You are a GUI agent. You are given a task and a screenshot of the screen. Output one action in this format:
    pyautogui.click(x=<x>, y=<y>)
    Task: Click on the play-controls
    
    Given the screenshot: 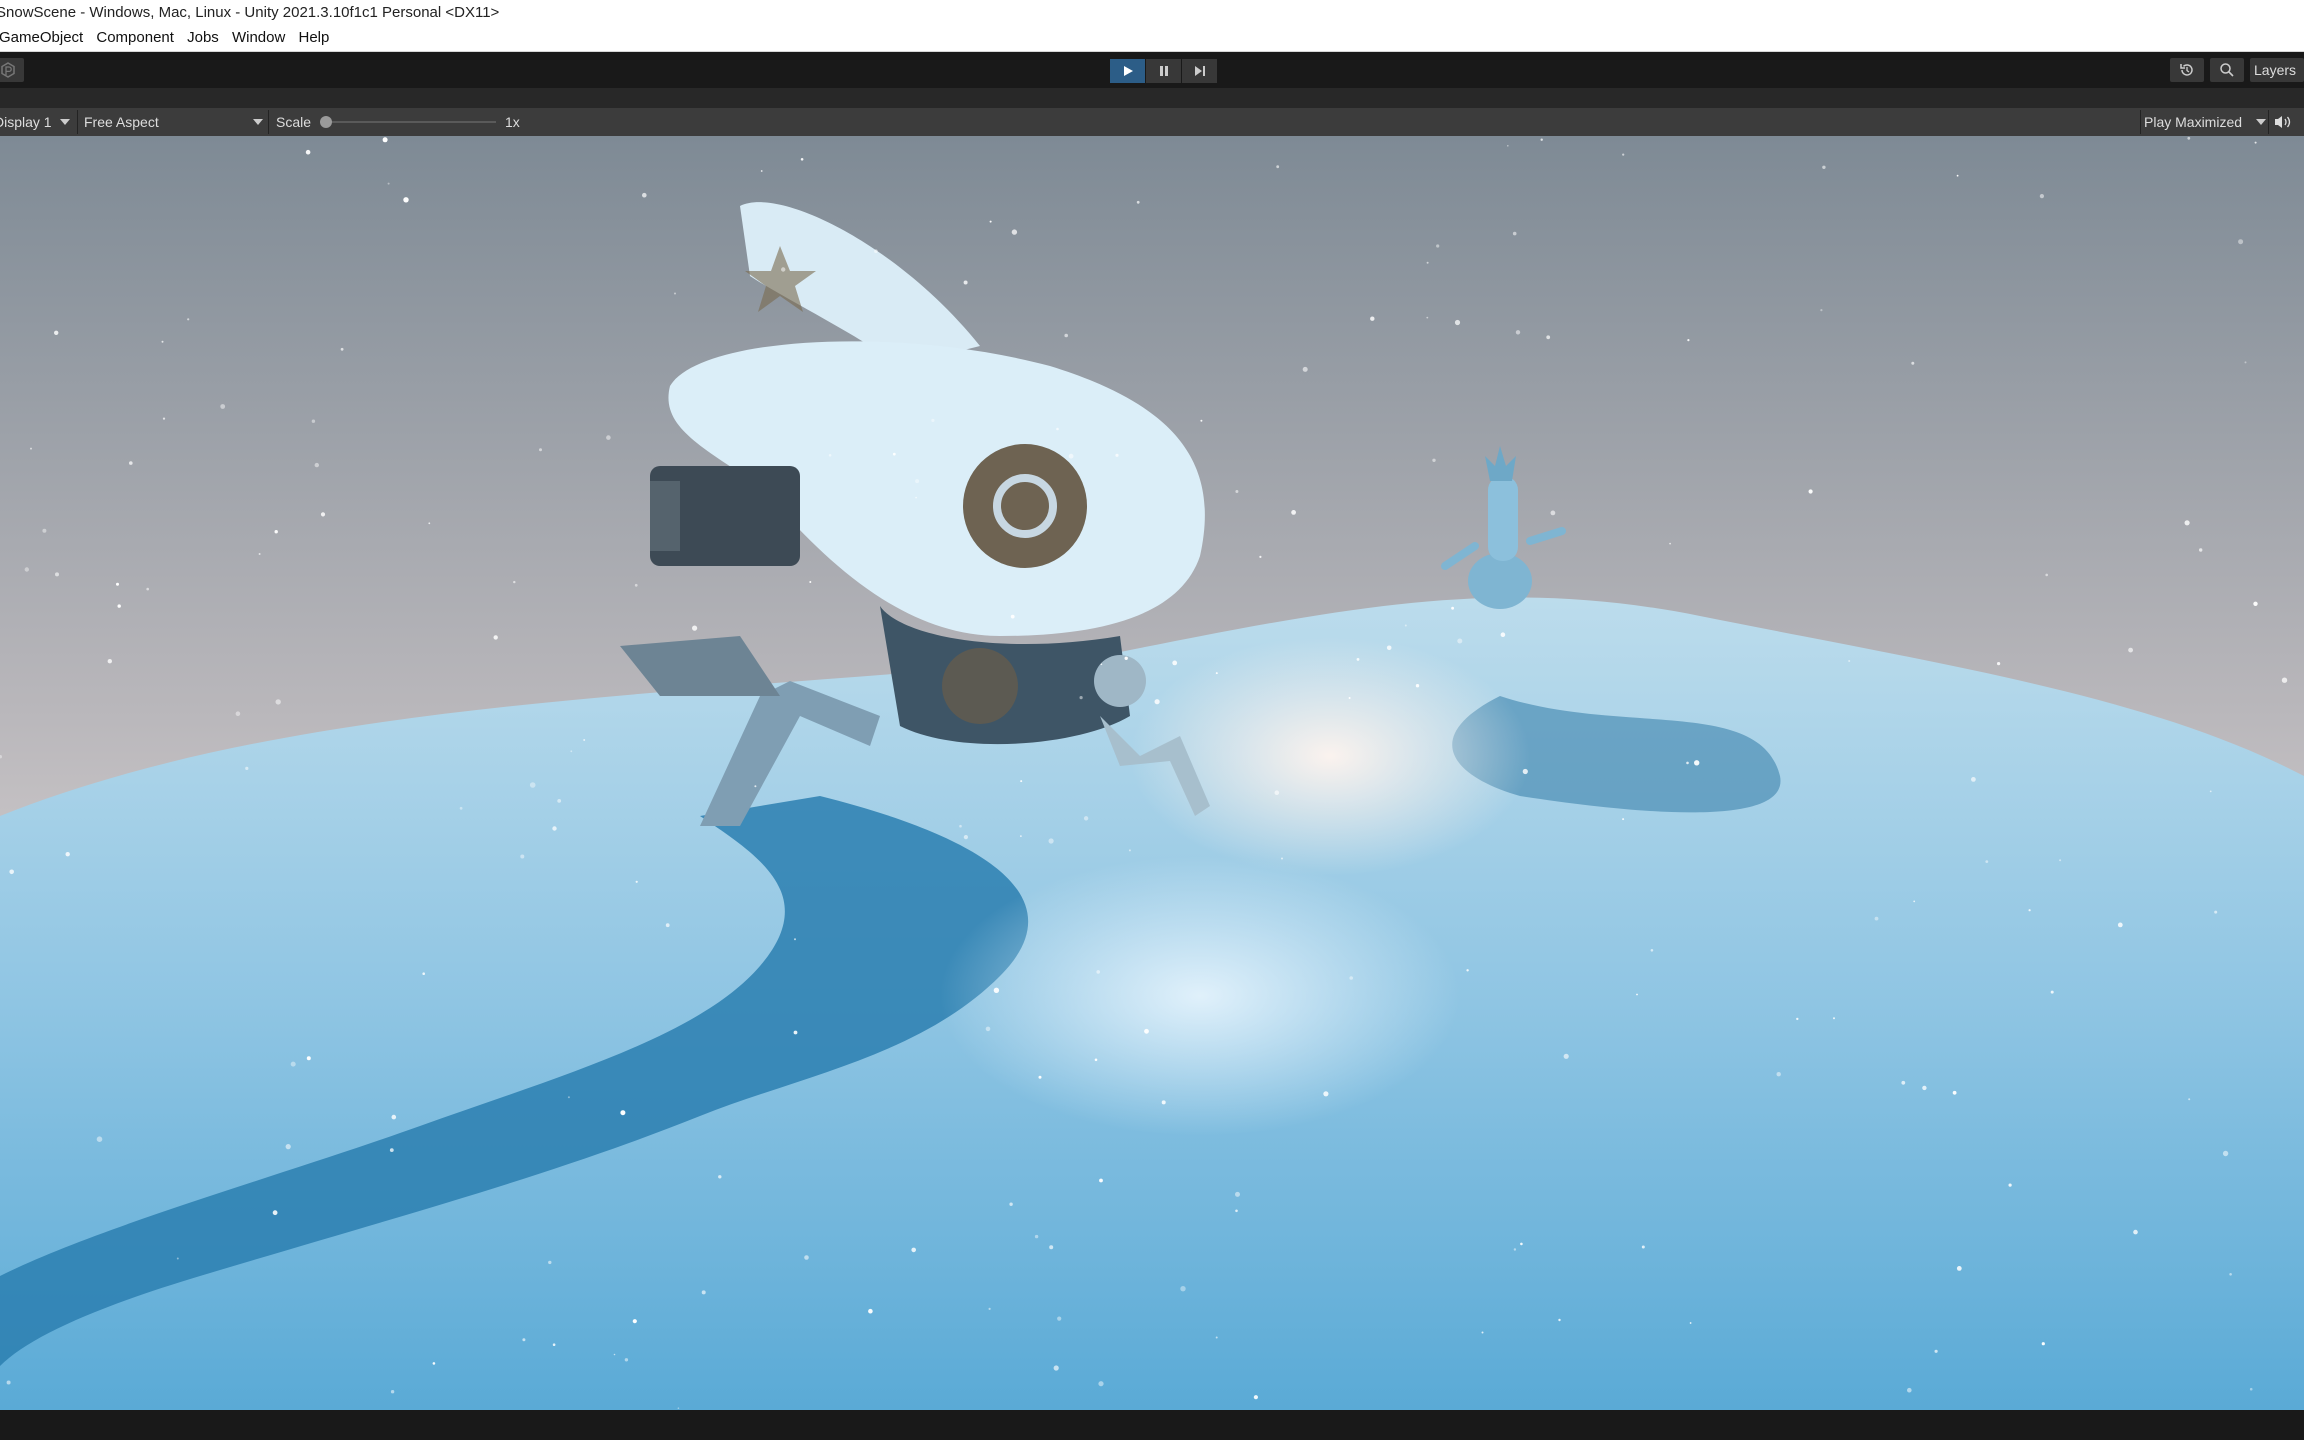 What is the action you would take?
    pyautogui.click(x=1163, y=71)
    